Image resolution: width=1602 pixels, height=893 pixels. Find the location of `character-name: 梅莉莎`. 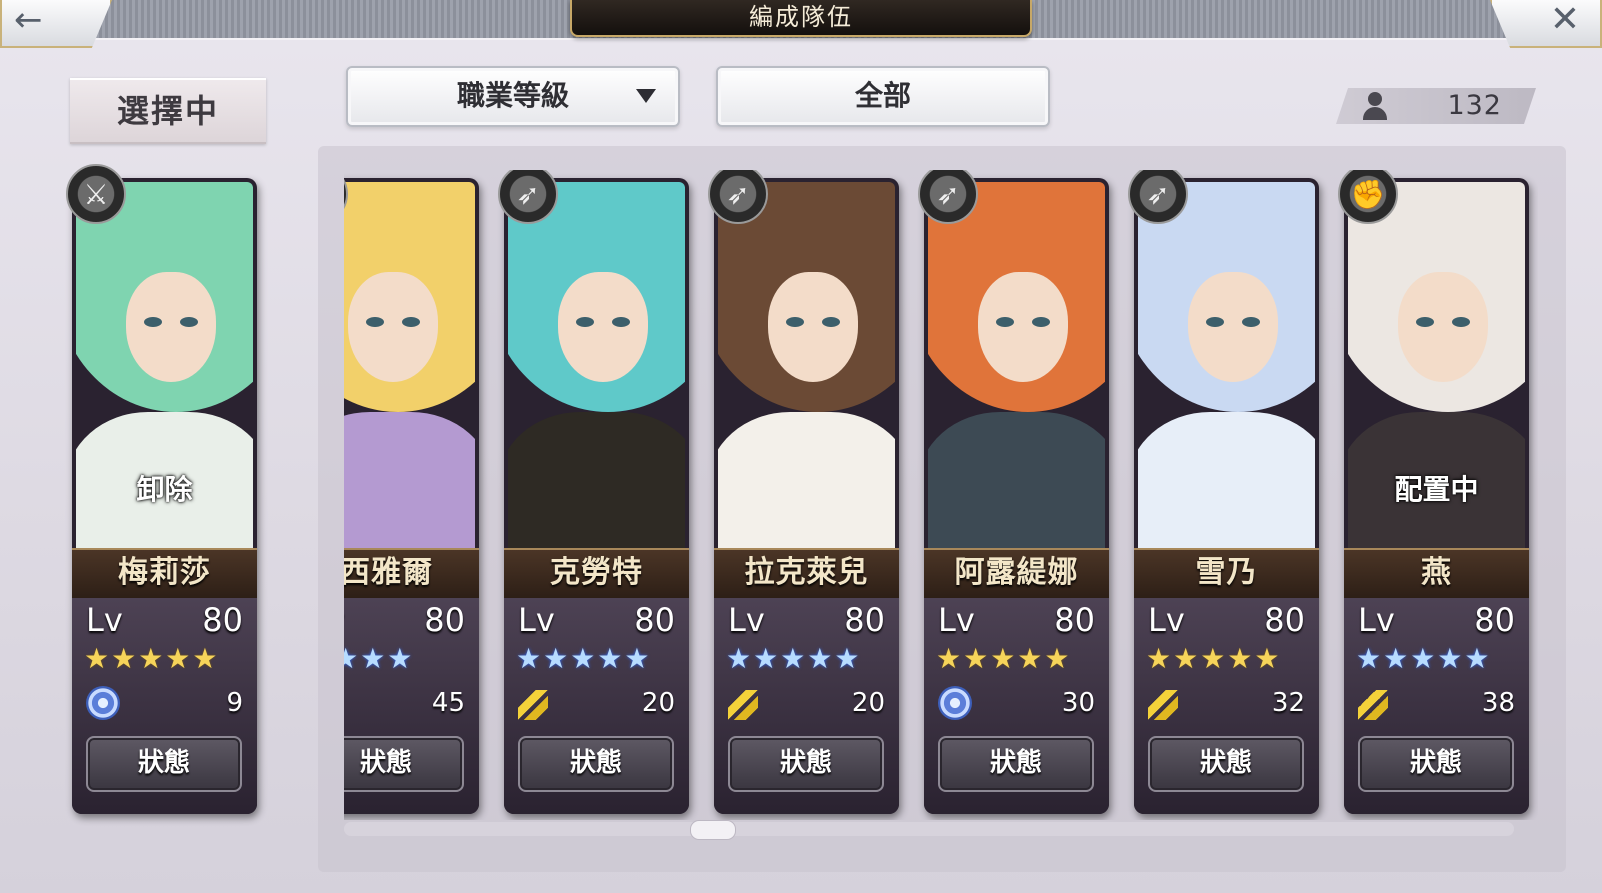

character-name: 梅莉莎 is located at coordinates (164, 572).